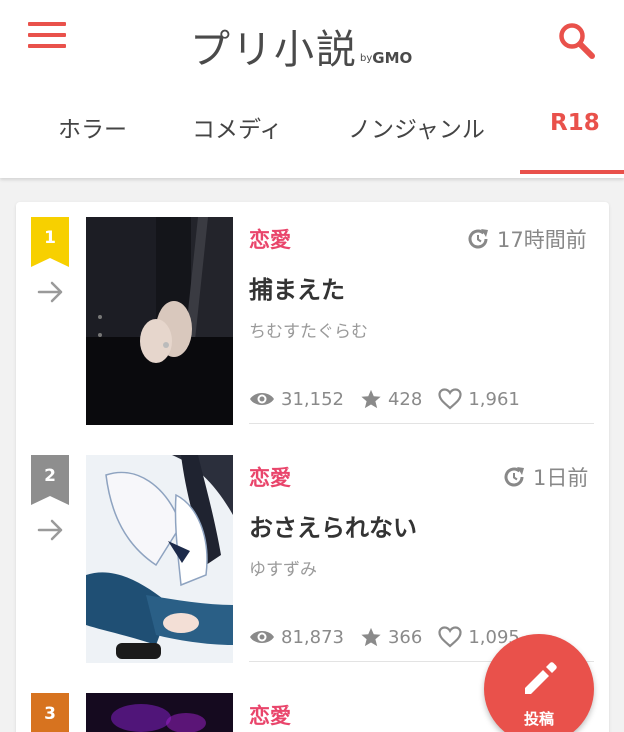 This screenshot has height=732, width=624. What do you see at coordinates (297, 287) in the screenshot?
I see `story-title: 捕まえた` at bounding box center [297, 287].